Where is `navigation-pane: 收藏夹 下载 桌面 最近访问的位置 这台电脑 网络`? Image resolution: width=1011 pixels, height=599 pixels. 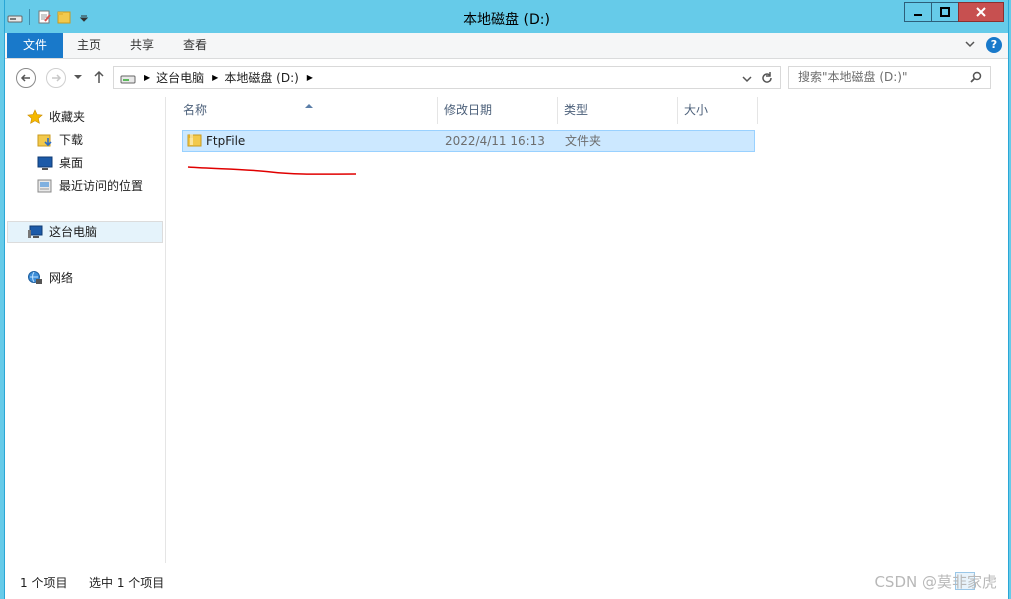 navigation-pane: 收藏夹 下载 桌面 最近访问的位置 这台电脑 网络 is located at coordinates (85, 330).